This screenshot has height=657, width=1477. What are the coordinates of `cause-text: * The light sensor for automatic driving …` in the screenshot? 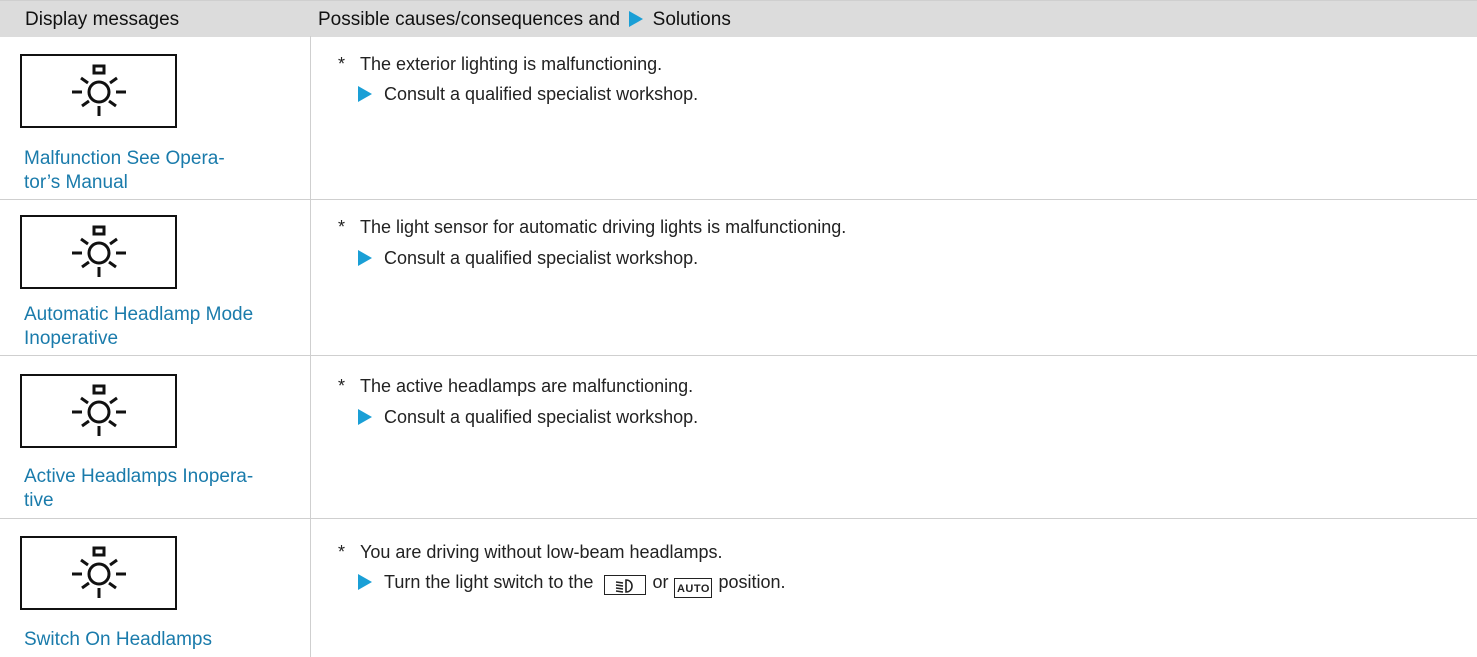 It's located at (592, 227).